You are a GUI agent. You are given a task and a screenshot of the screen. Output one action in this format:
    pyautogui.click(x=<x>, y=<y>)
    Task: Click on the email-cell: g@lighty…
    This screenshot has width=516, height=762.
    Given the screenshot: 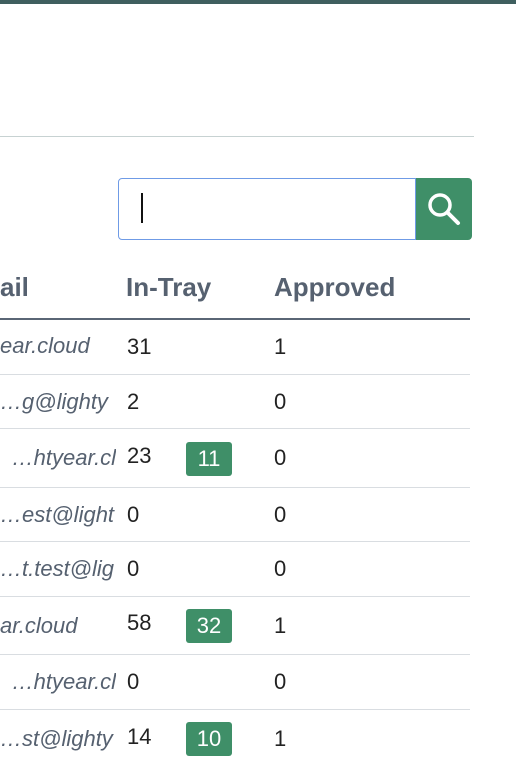 What is the action you would take?
    pyautogui.click(x=58, y=402)
    